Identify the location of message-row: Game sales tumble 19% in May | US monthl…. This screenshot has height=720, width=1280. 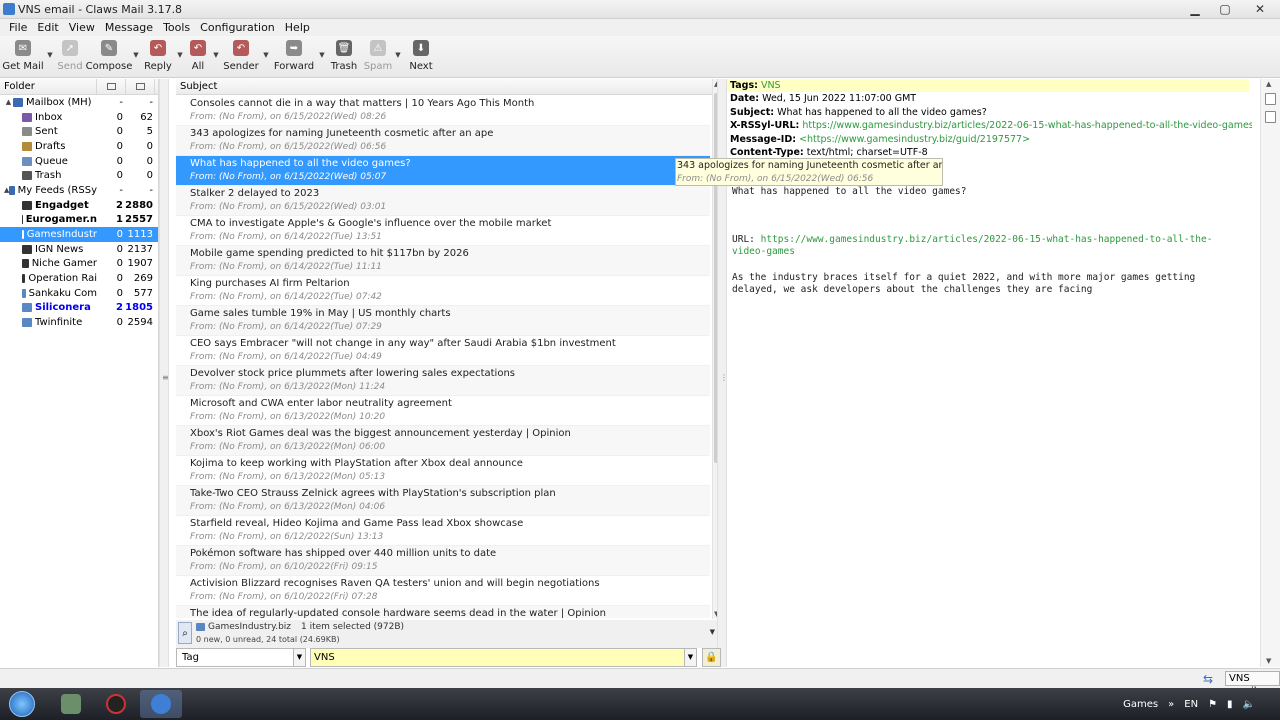
(443, 321).